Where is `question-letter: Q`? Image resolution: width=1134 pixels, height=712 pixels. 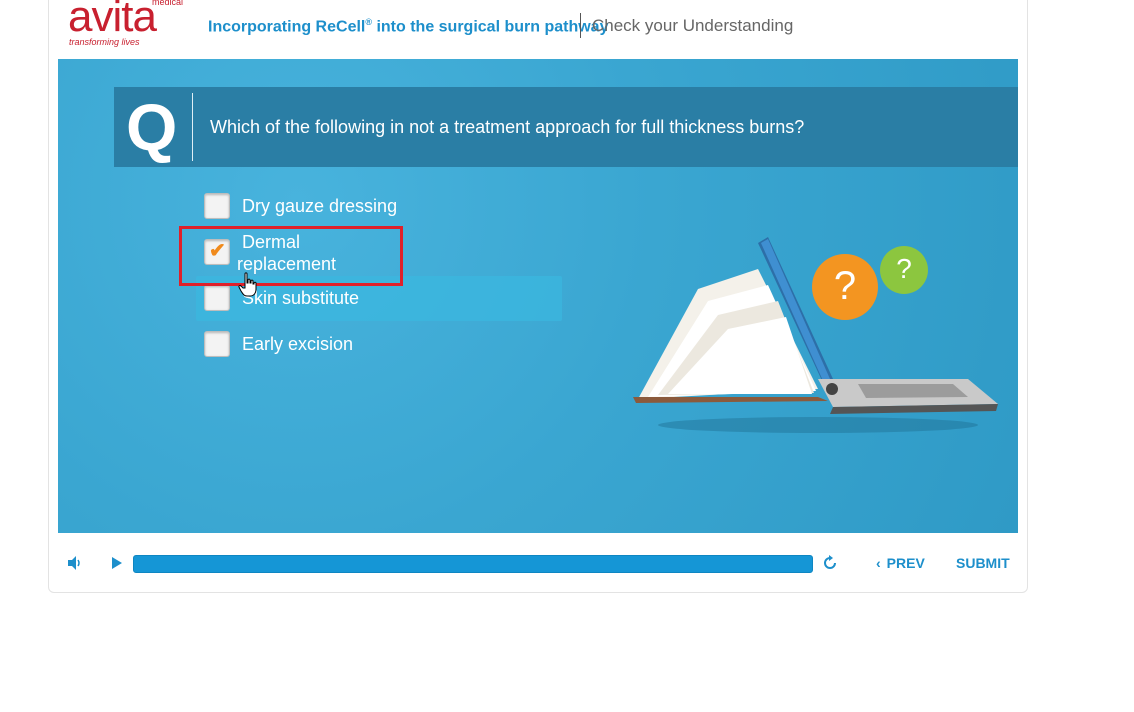 question-letter: Q is located at coordinates (152, 127).